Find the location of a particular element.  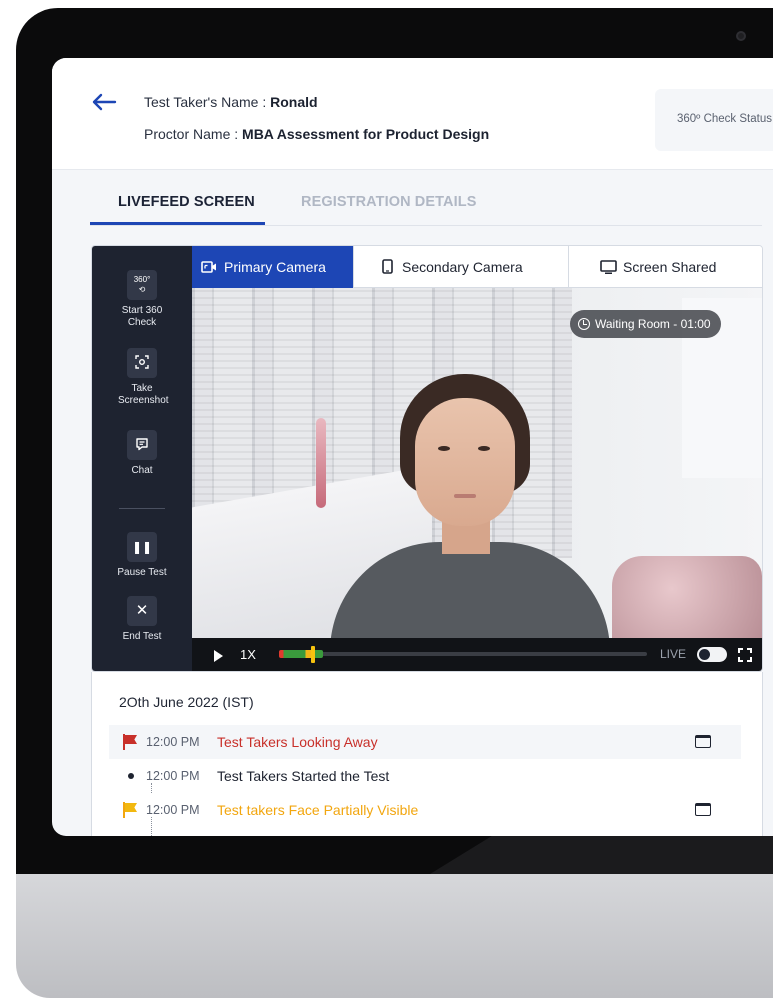

secondary-camera-label: Secondary Camera is located at coordinates (462, 267).